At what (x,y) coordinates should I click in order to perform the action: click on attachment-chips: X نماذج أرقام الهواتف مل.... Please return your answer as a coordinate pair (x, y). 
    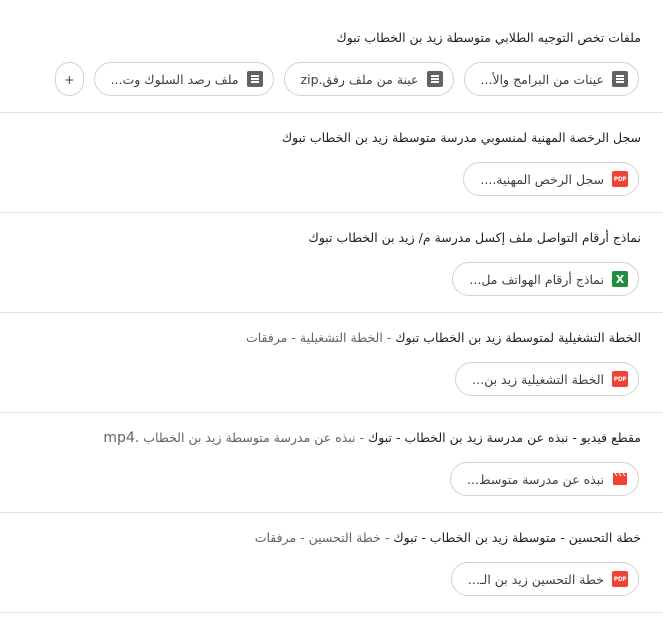
    Looking at the image, I should click on (319, 280).